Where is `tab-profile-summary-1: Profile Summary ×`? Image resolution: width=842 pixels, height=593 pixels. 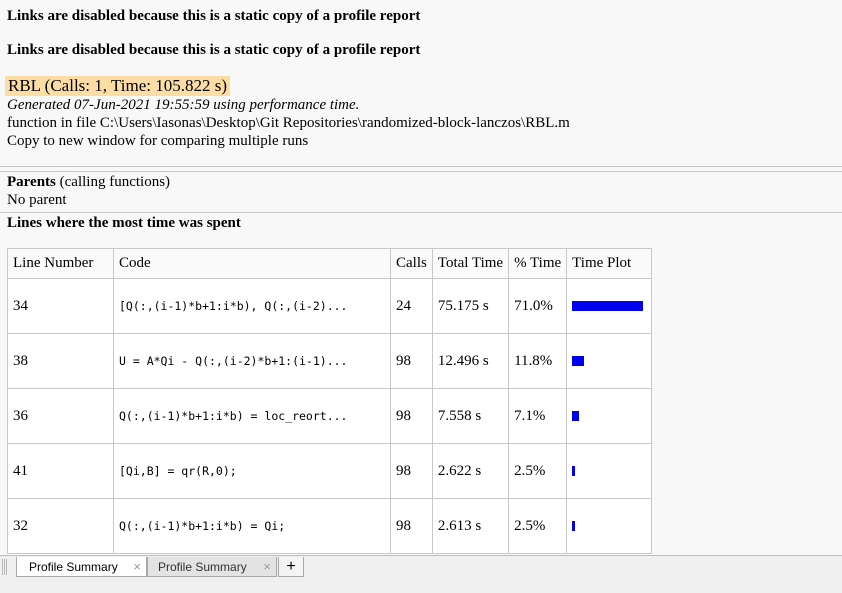 tab-profile-summary-1: Profile Summary × is located at coordinates (81, 567).